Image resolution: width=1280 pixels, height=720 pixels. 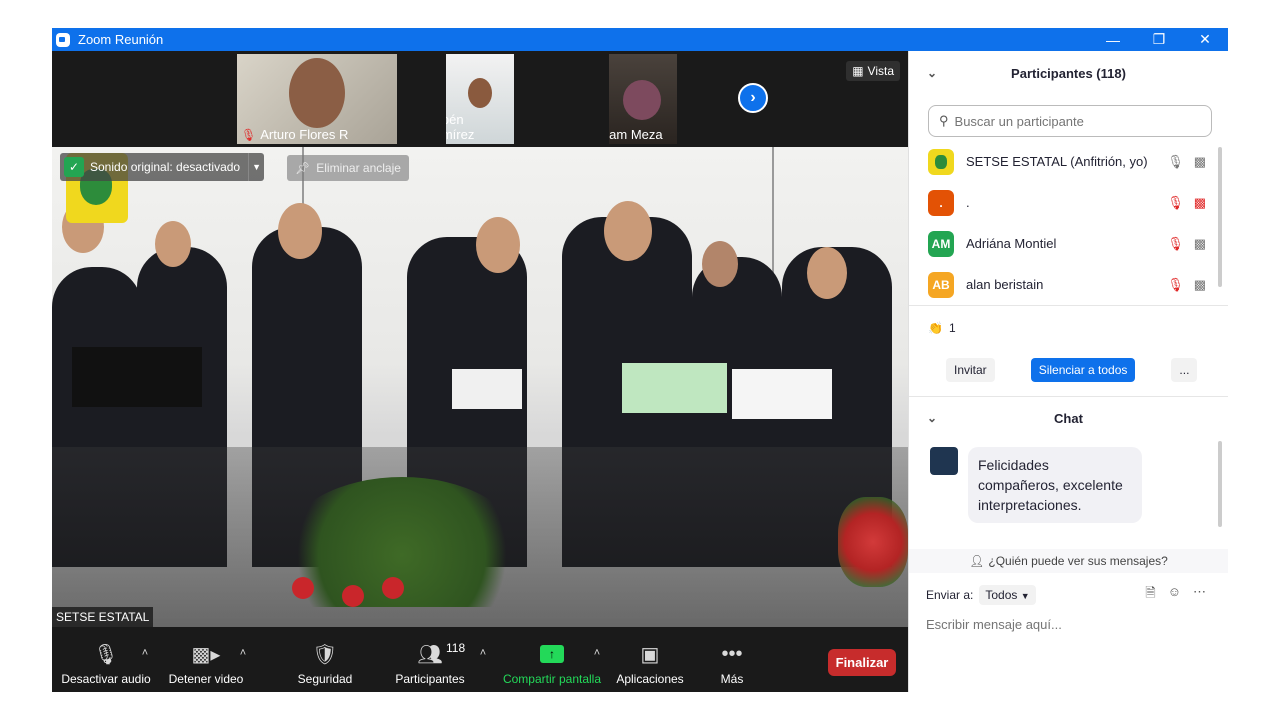 I want to click on avatar, so click(x=941, y=161).